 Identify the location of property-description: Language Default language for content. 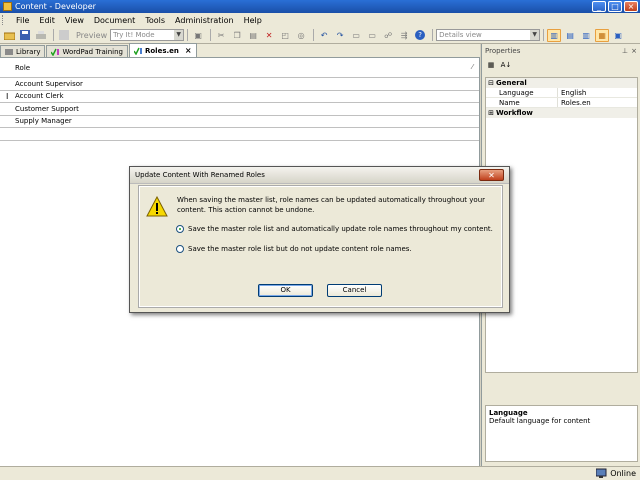
(561, 433).